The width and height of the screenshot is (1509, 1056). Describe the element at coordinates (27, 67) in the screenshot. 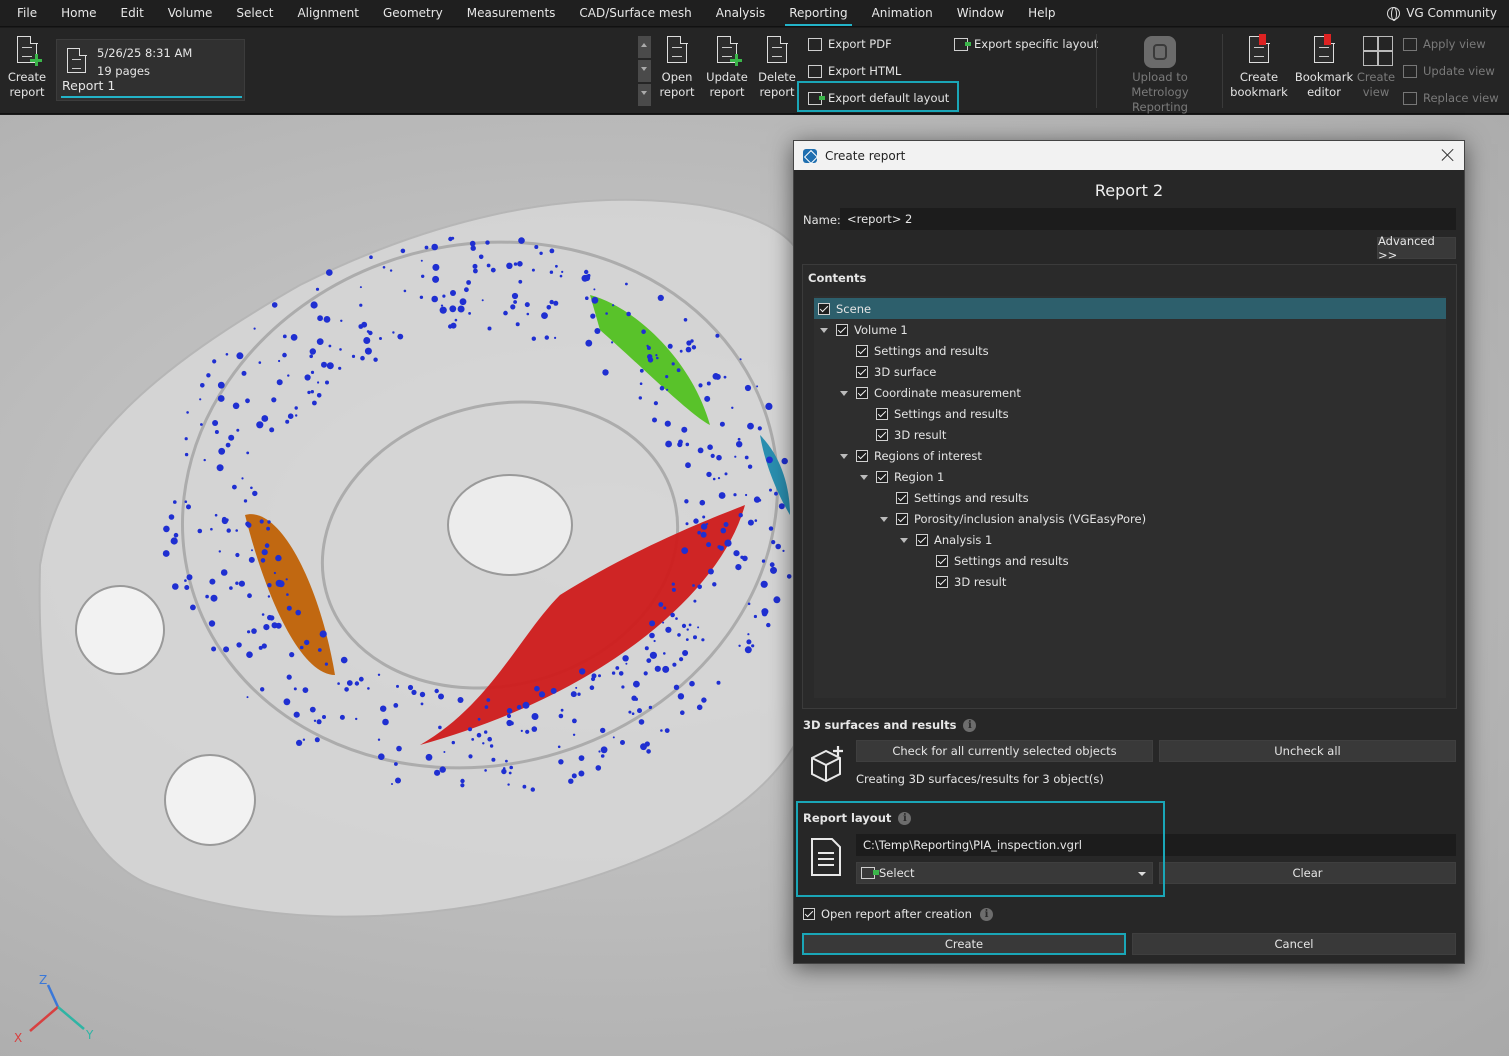

I see `create-report-button: Create report` at that location.